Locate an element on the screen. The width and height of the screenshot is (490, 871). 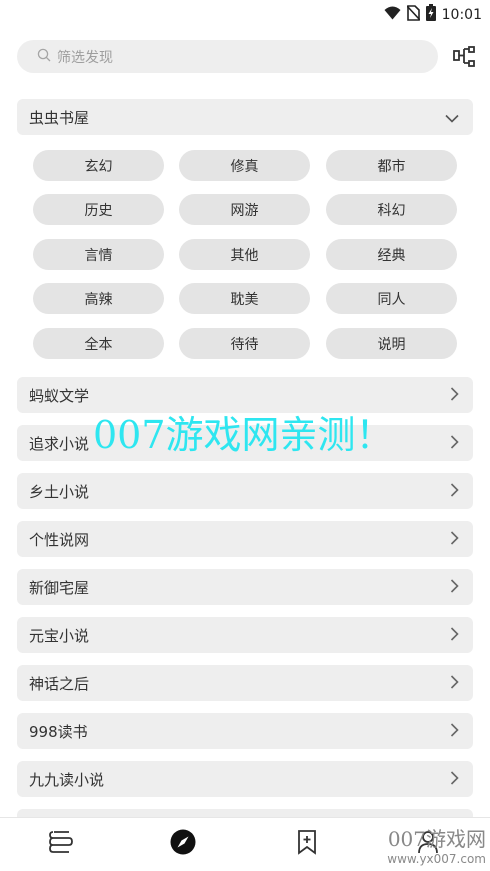
tag-chip: 全本 is located at coordinates (98, 343).